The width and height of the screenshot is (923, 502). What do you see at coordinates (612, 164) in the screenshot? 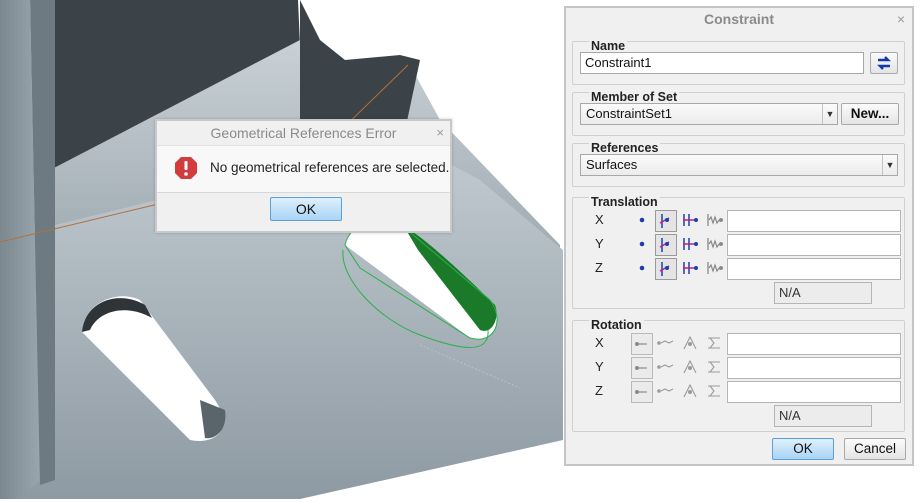
I see `references-value: Surfaces` at bounding box center [612, 164].